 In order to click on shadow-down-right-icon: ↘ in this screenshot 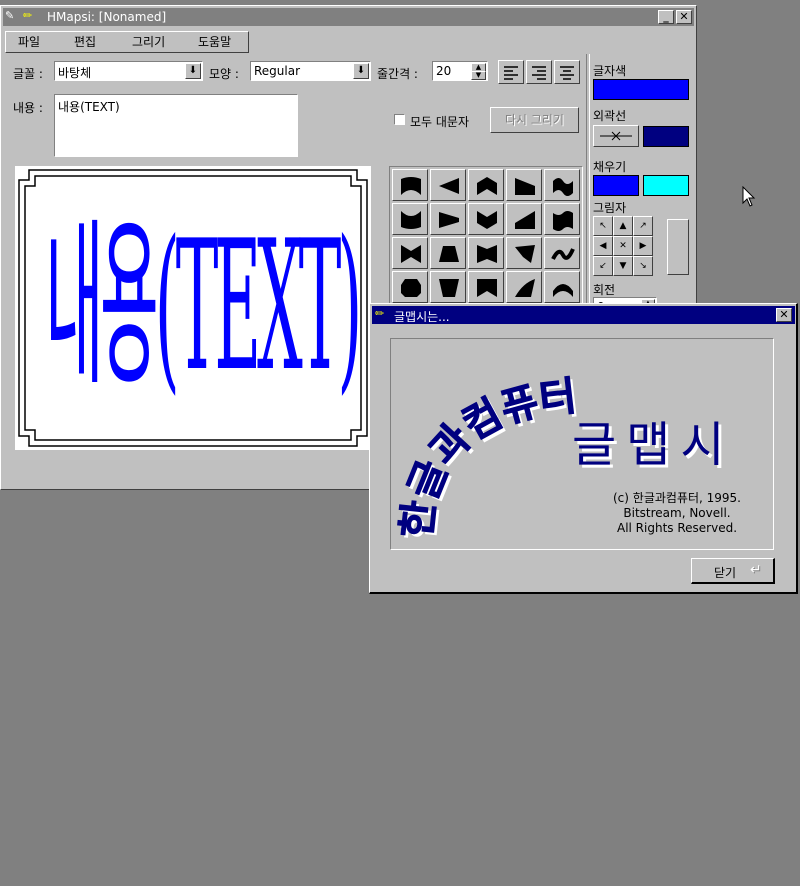, I will do `click(643, 266)`.